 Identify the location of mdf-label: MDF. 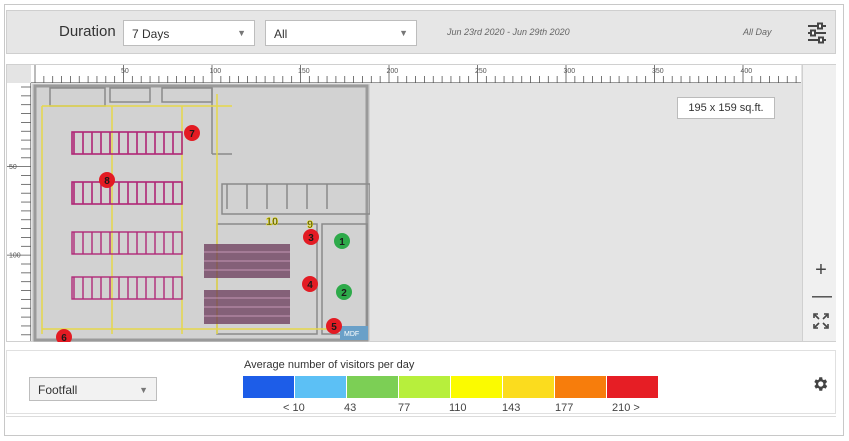
(351, 334).